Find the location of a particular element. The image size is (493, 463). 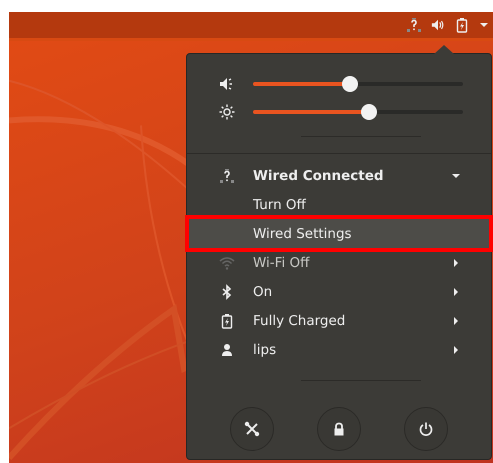

wifi-icon is located at coordinates (227, 262).